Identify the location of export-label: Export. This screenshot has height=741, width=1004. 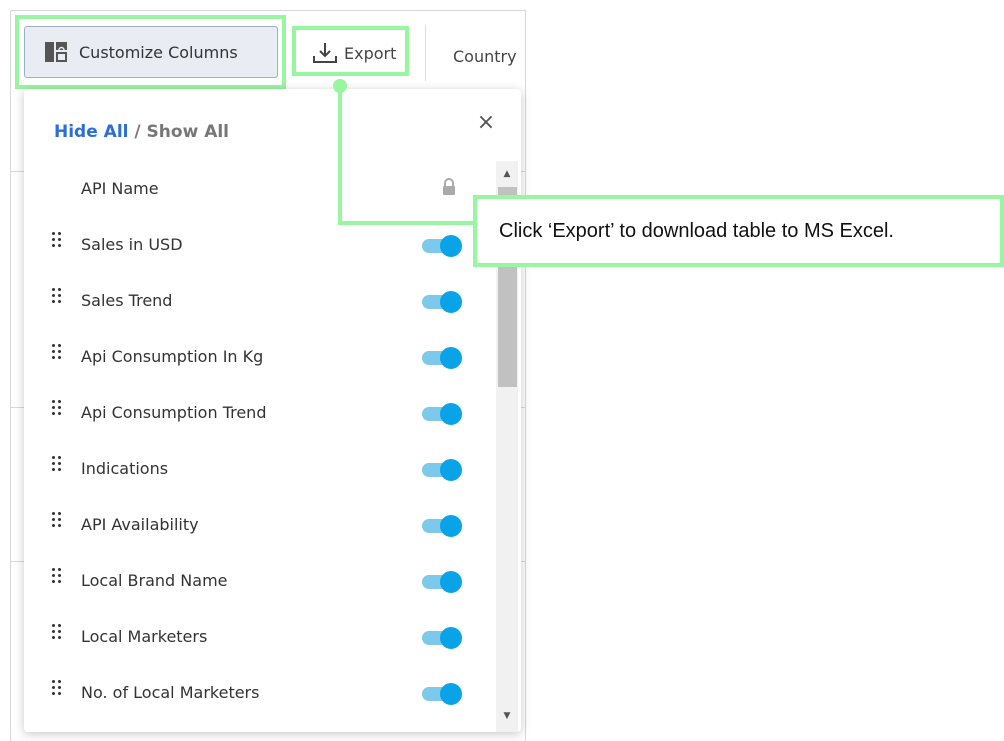
(370, 53).